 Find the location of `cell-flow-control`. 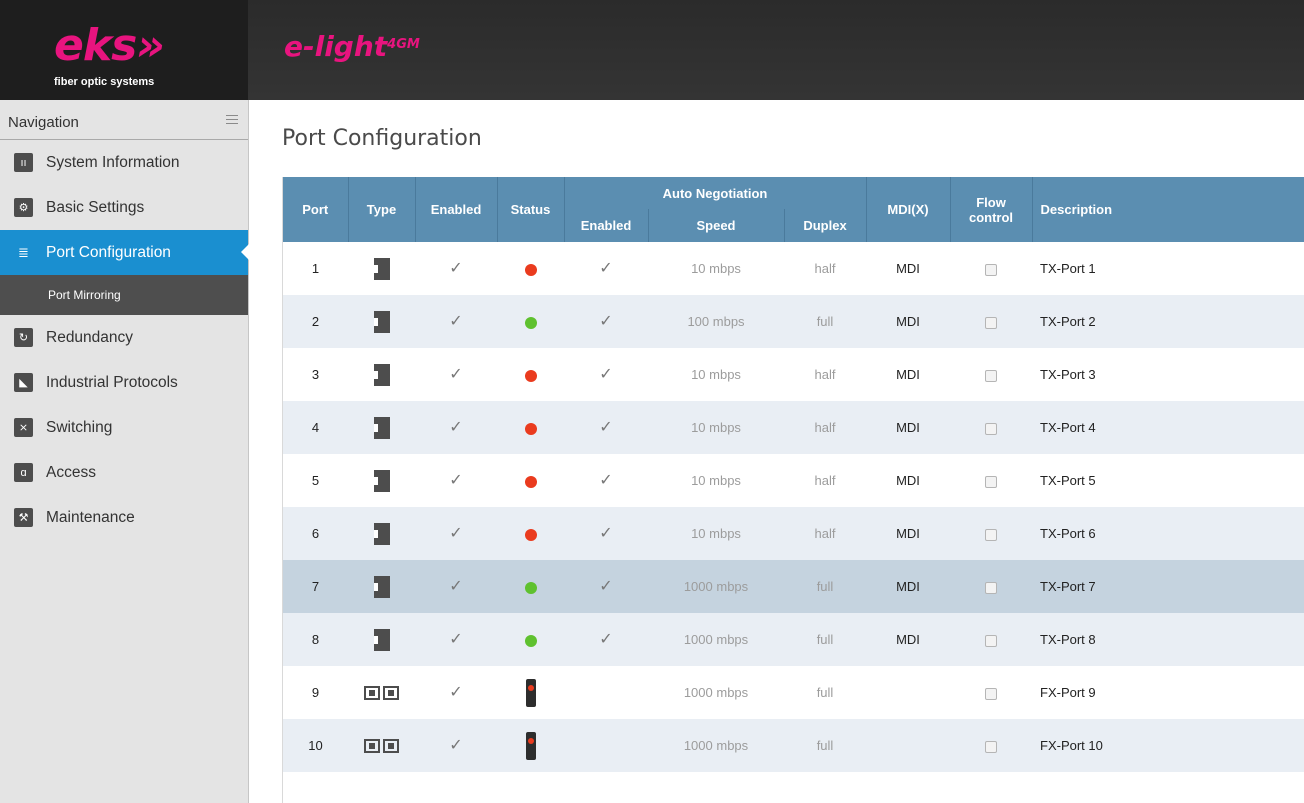

cell-flow-control is located at coordinates (991, 639).